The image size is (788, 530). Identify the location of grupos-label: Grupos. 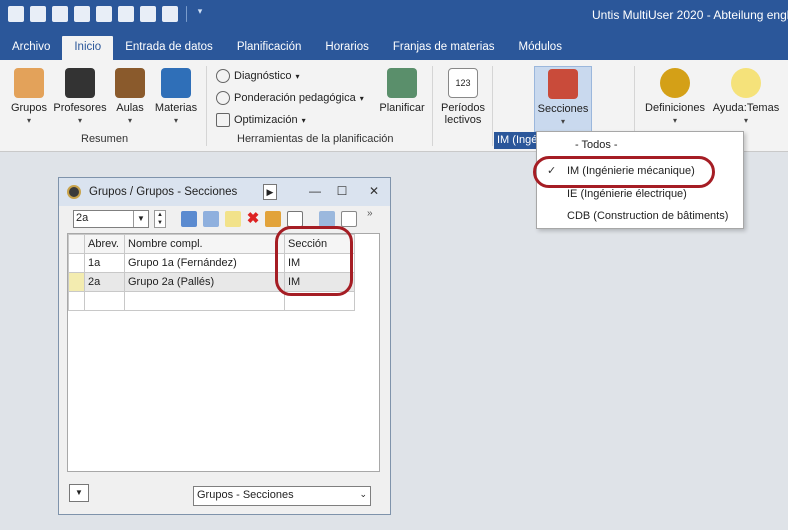
(29, 108).